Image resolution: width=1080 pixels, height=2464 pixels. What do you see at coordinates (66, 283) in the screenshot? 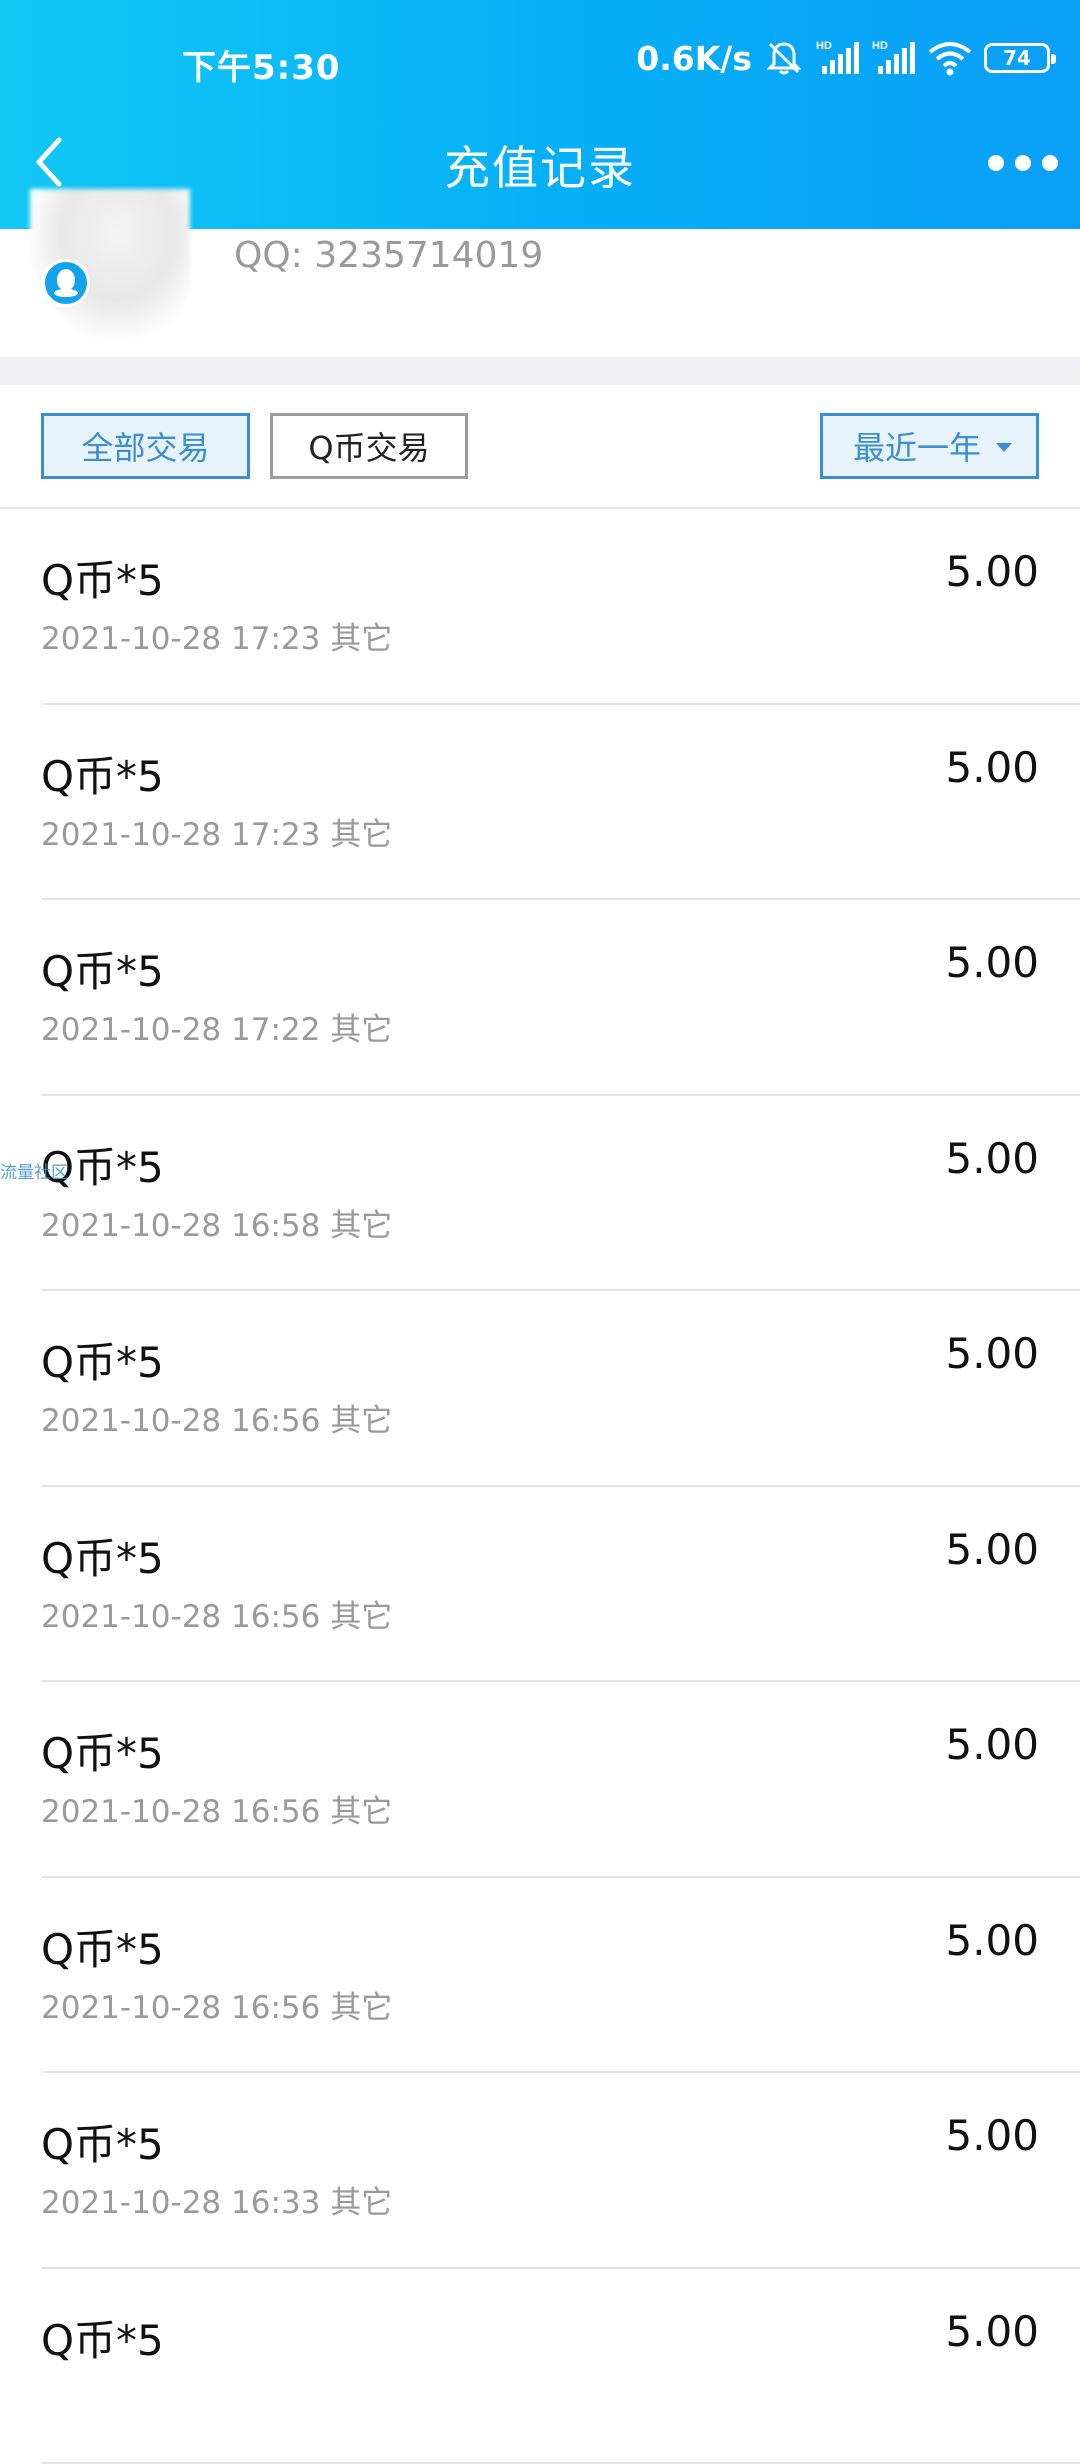
I see `qq-penguin-icon` at bounding box center [66, 283].